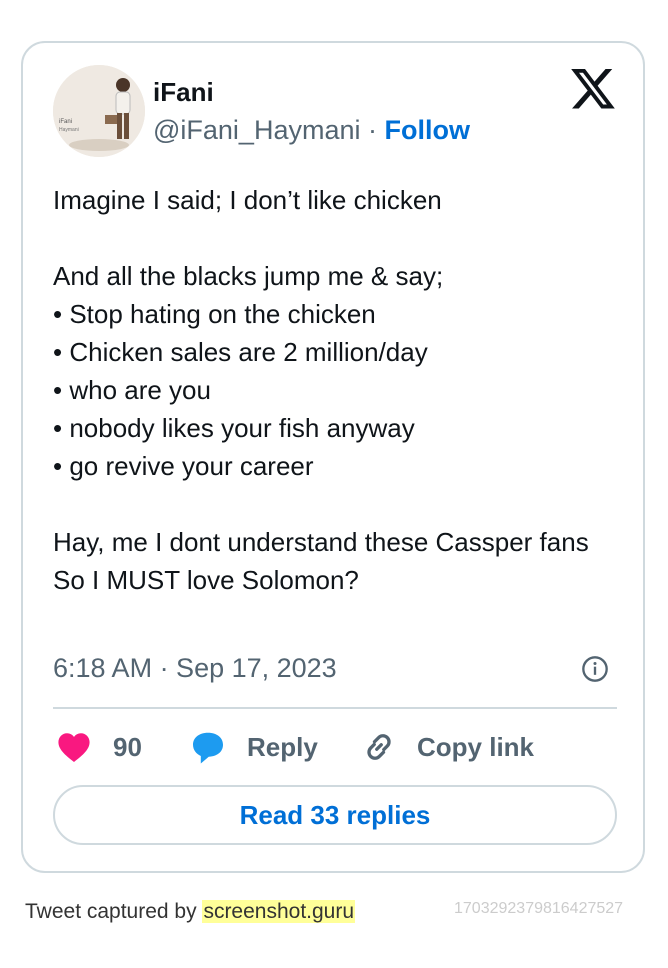 Image resolution: width=668 pixels, height=968 pixels. Describe the element at coordinates (114, 911) in the screenshot. I see `captured-by-text: Tweet captured by` at that location.